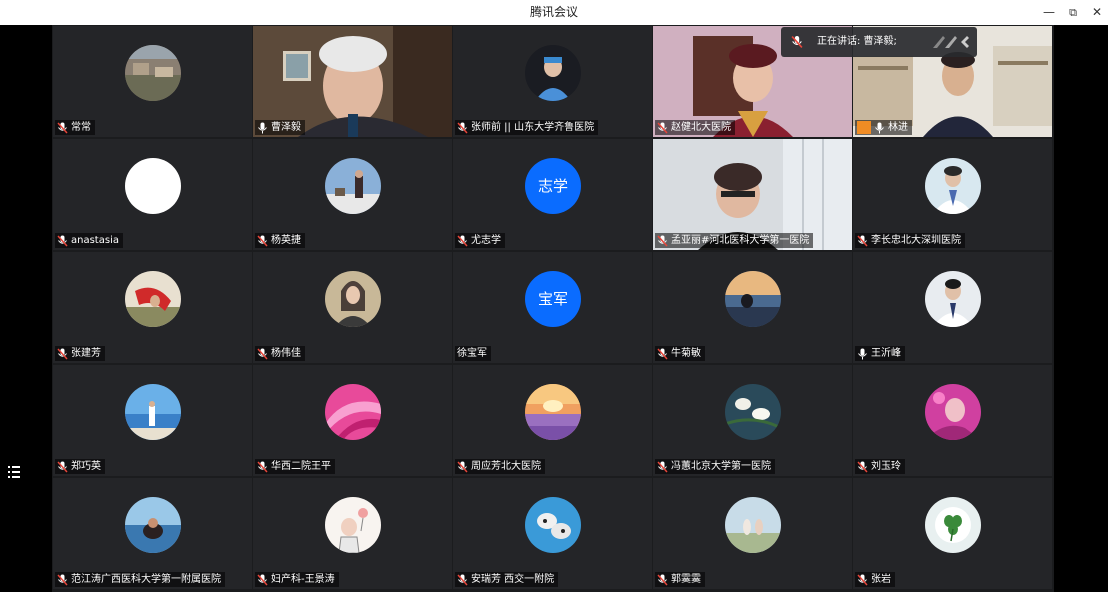  What do you see at coordinates (552, 533) in the screenshot?
I see `participant-tile: 安瑞芳 西交一附院` at bounding box center [552, 533].